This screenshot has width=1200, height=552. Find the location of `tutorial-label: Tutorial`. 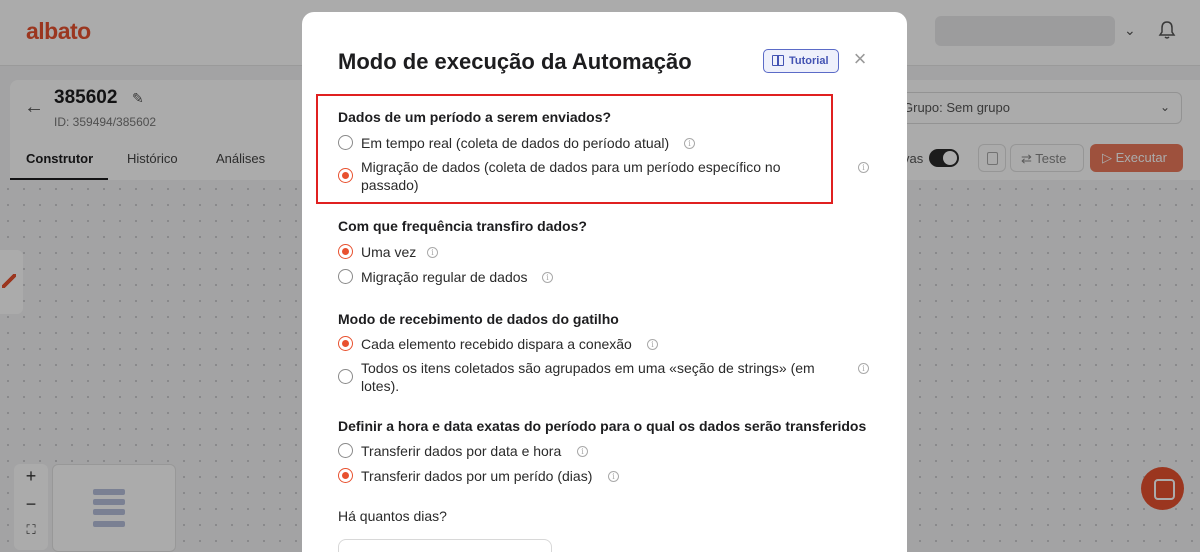

tutorial-label: Tutorial is located at coordinates (809, 61).